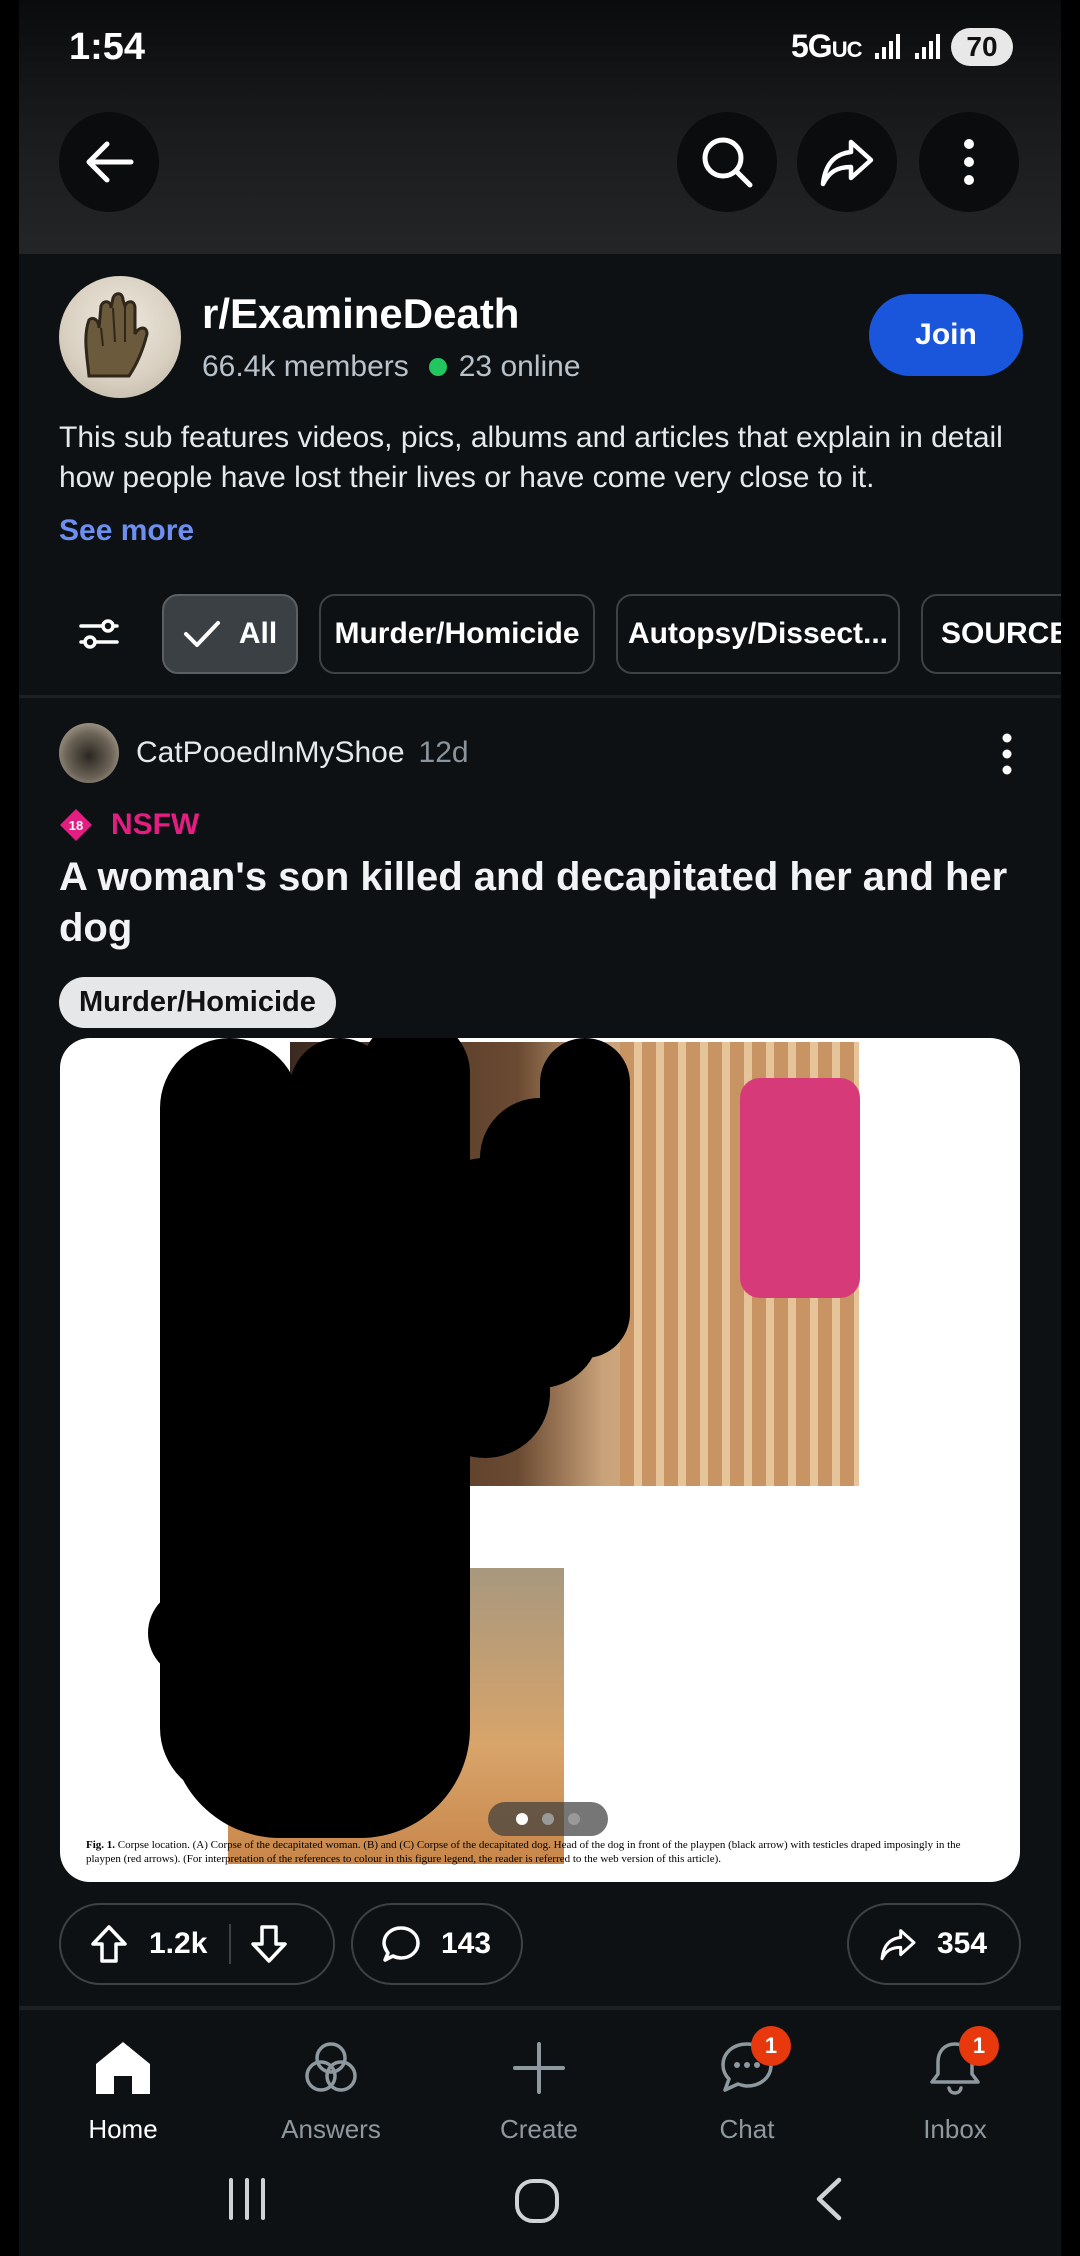 This screenshot has height=2256, width=1080. What do you see at coordinates (800, 1188) in the screenshot?
I see `pink-blanket-image` at bounding box center [800, 1188].